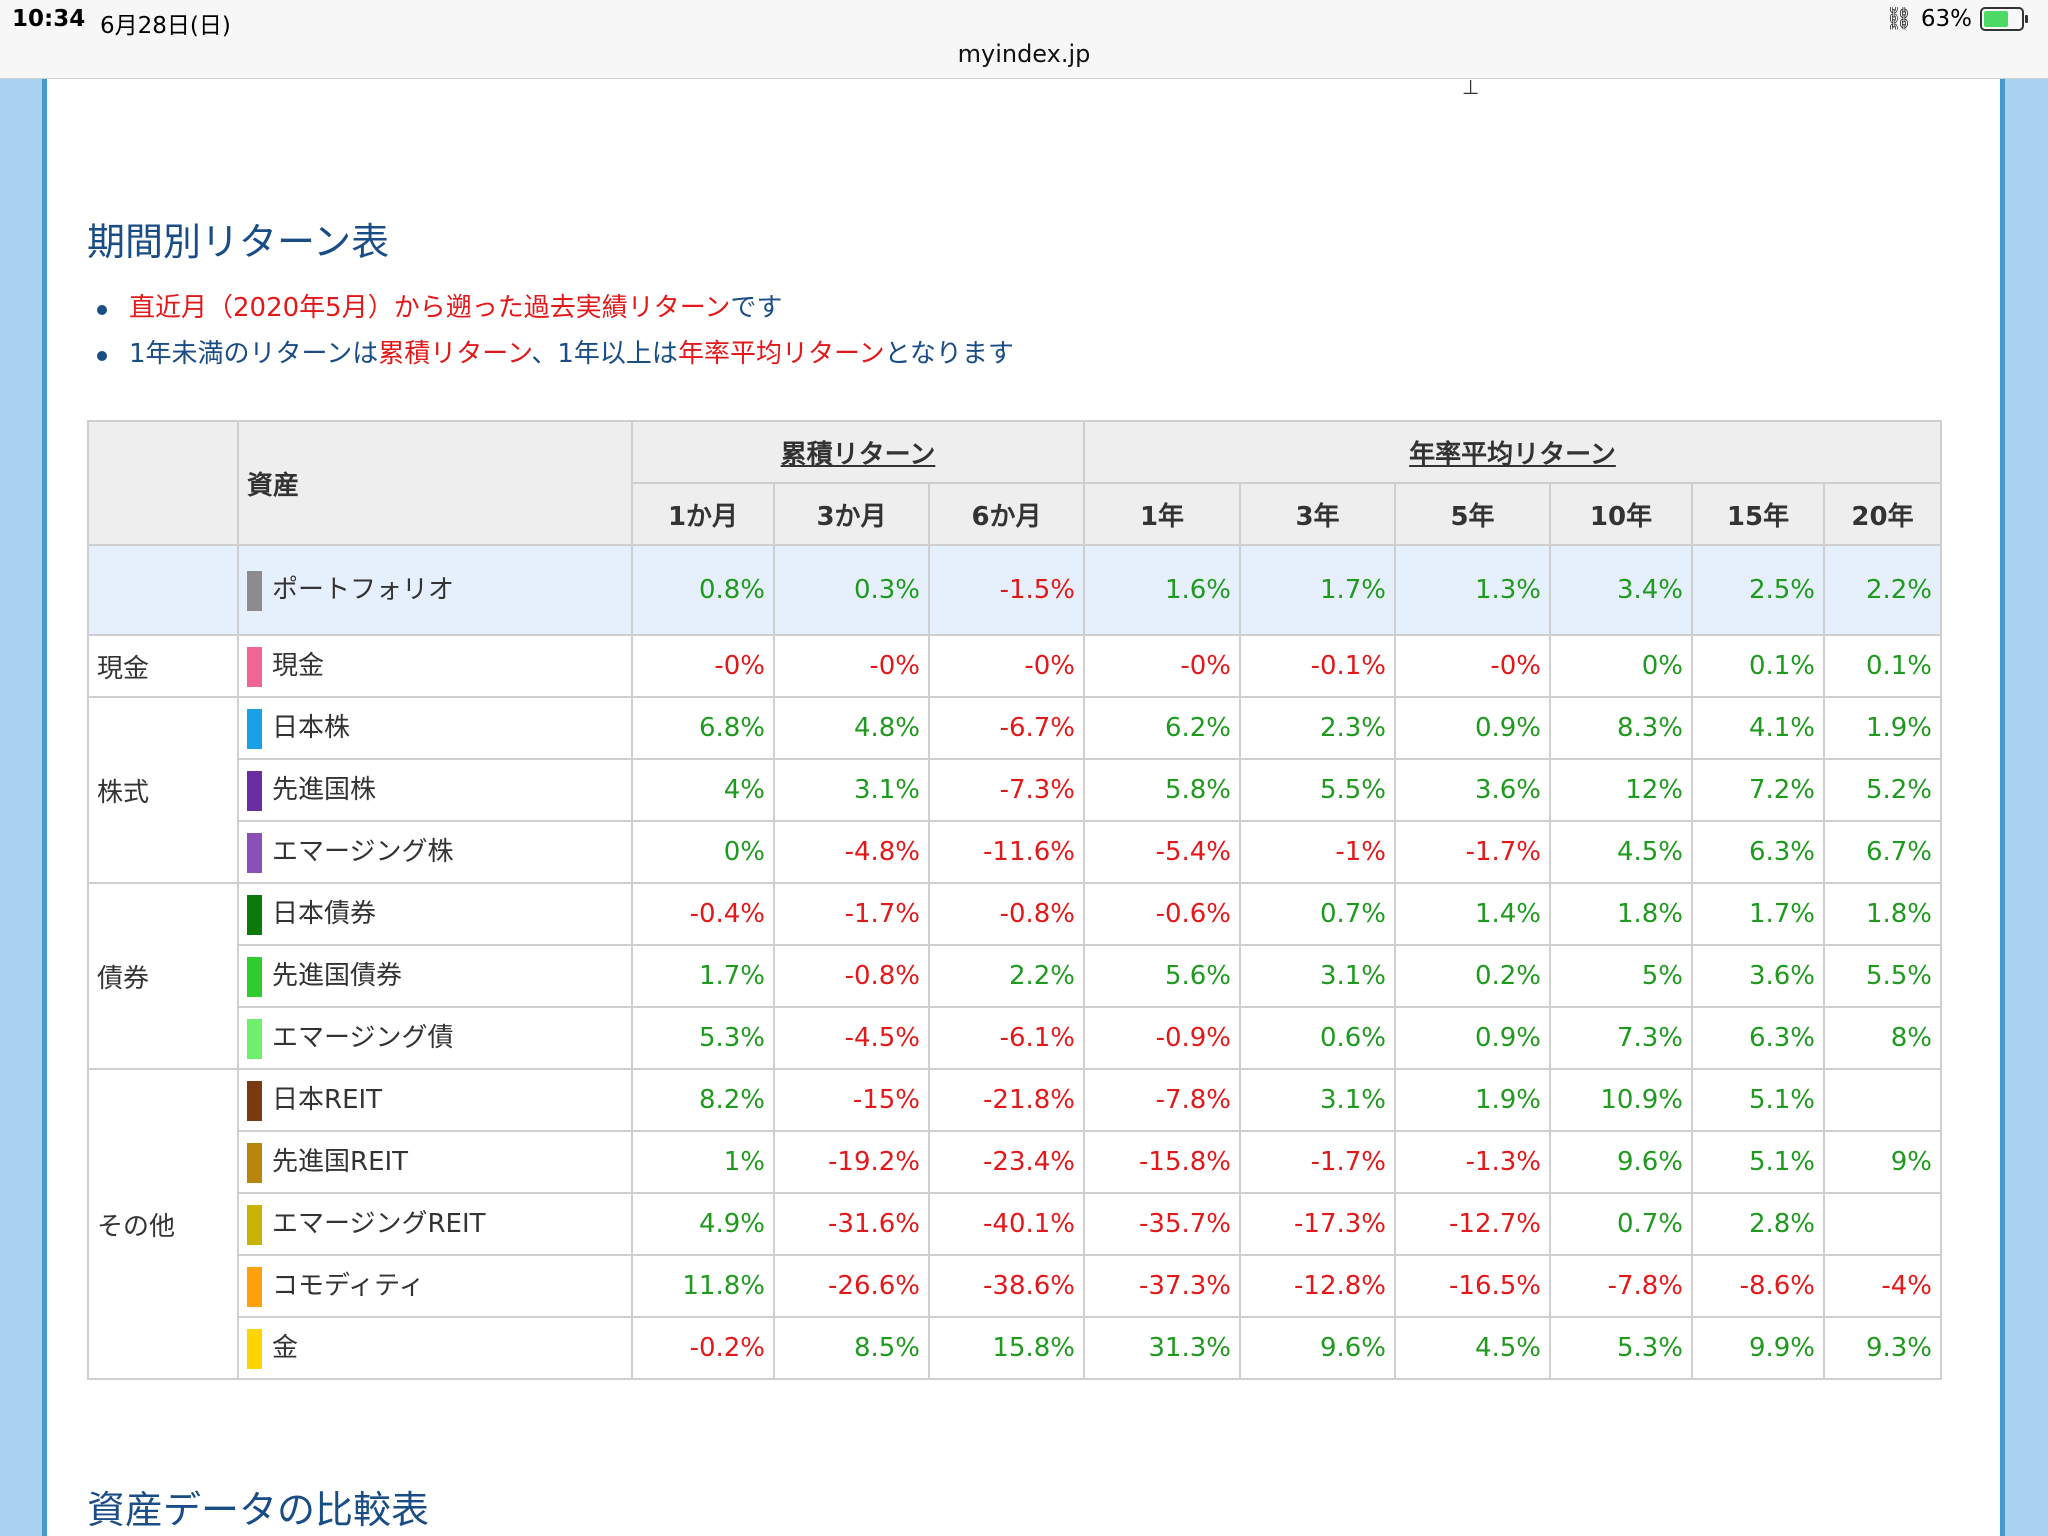 Image resolution: width=2048 pixels, height=1536 pixels. What do you see at coordinates (851, 852) in the screenshot?
I see `return-value-cell: -4.8%` at bounding box center [851, 852].